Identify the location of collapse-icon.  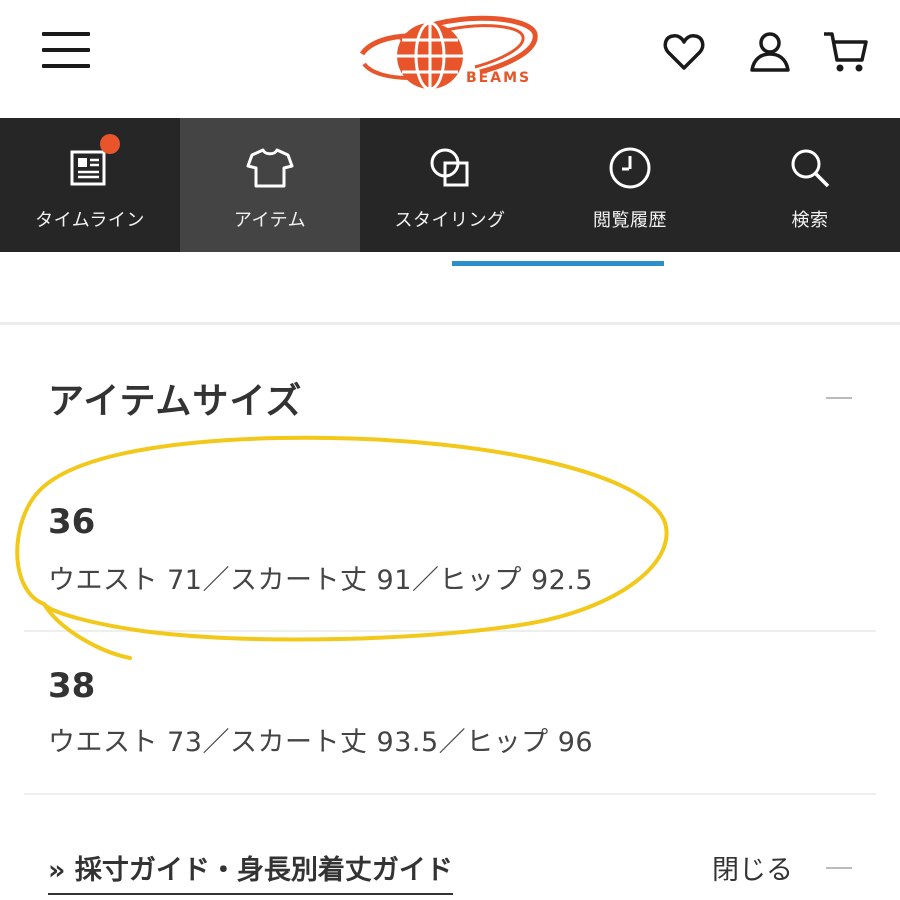
(839, 398).